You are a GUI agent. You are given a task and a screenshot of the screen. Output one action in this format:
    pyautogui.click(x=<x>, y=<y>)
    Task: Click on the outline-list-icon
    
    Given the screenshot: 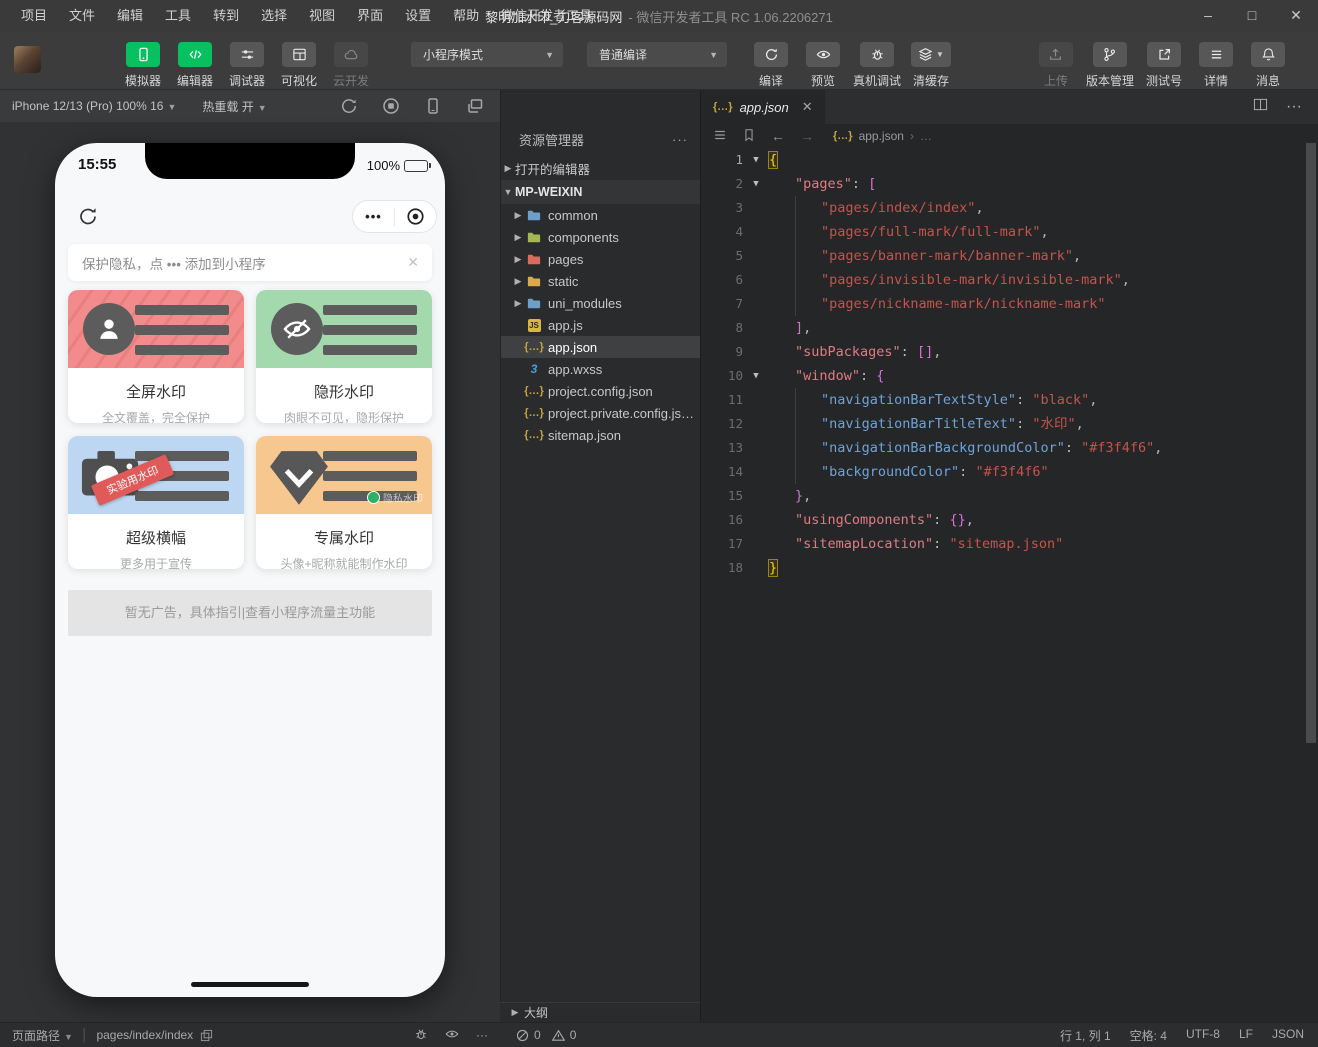 What is the action you would take?
    pyautogui.click(x=720, y=136)
    